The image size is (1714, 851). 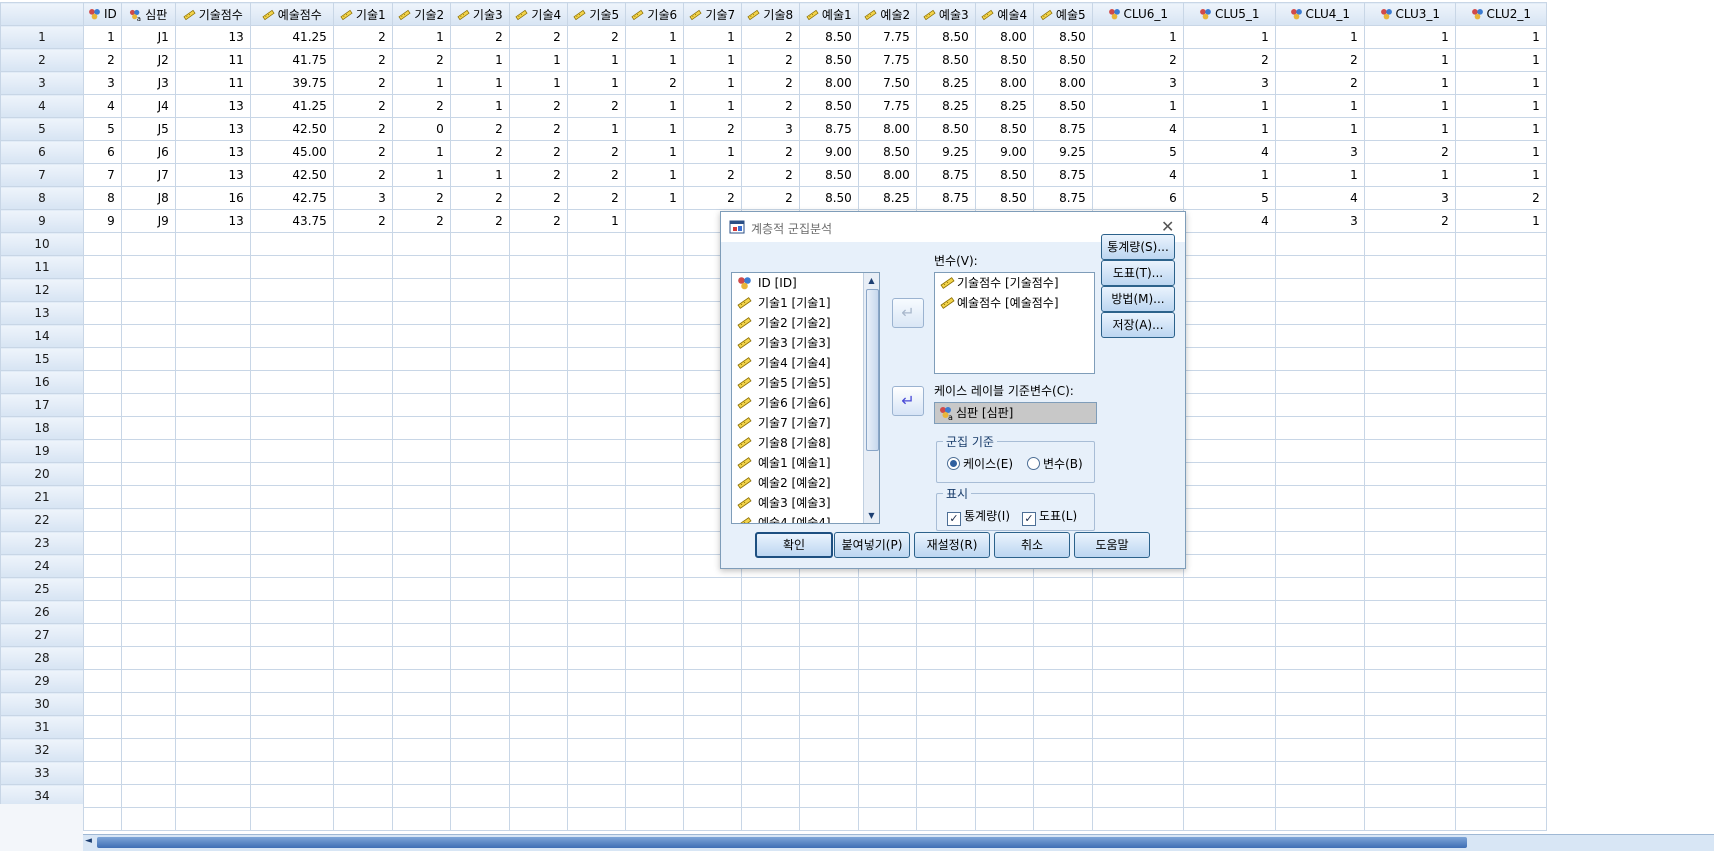 What do you see at coordinates (538, 14) in the screenshot?
I see `column-header: 기술4` at bounding box center [538, 14].